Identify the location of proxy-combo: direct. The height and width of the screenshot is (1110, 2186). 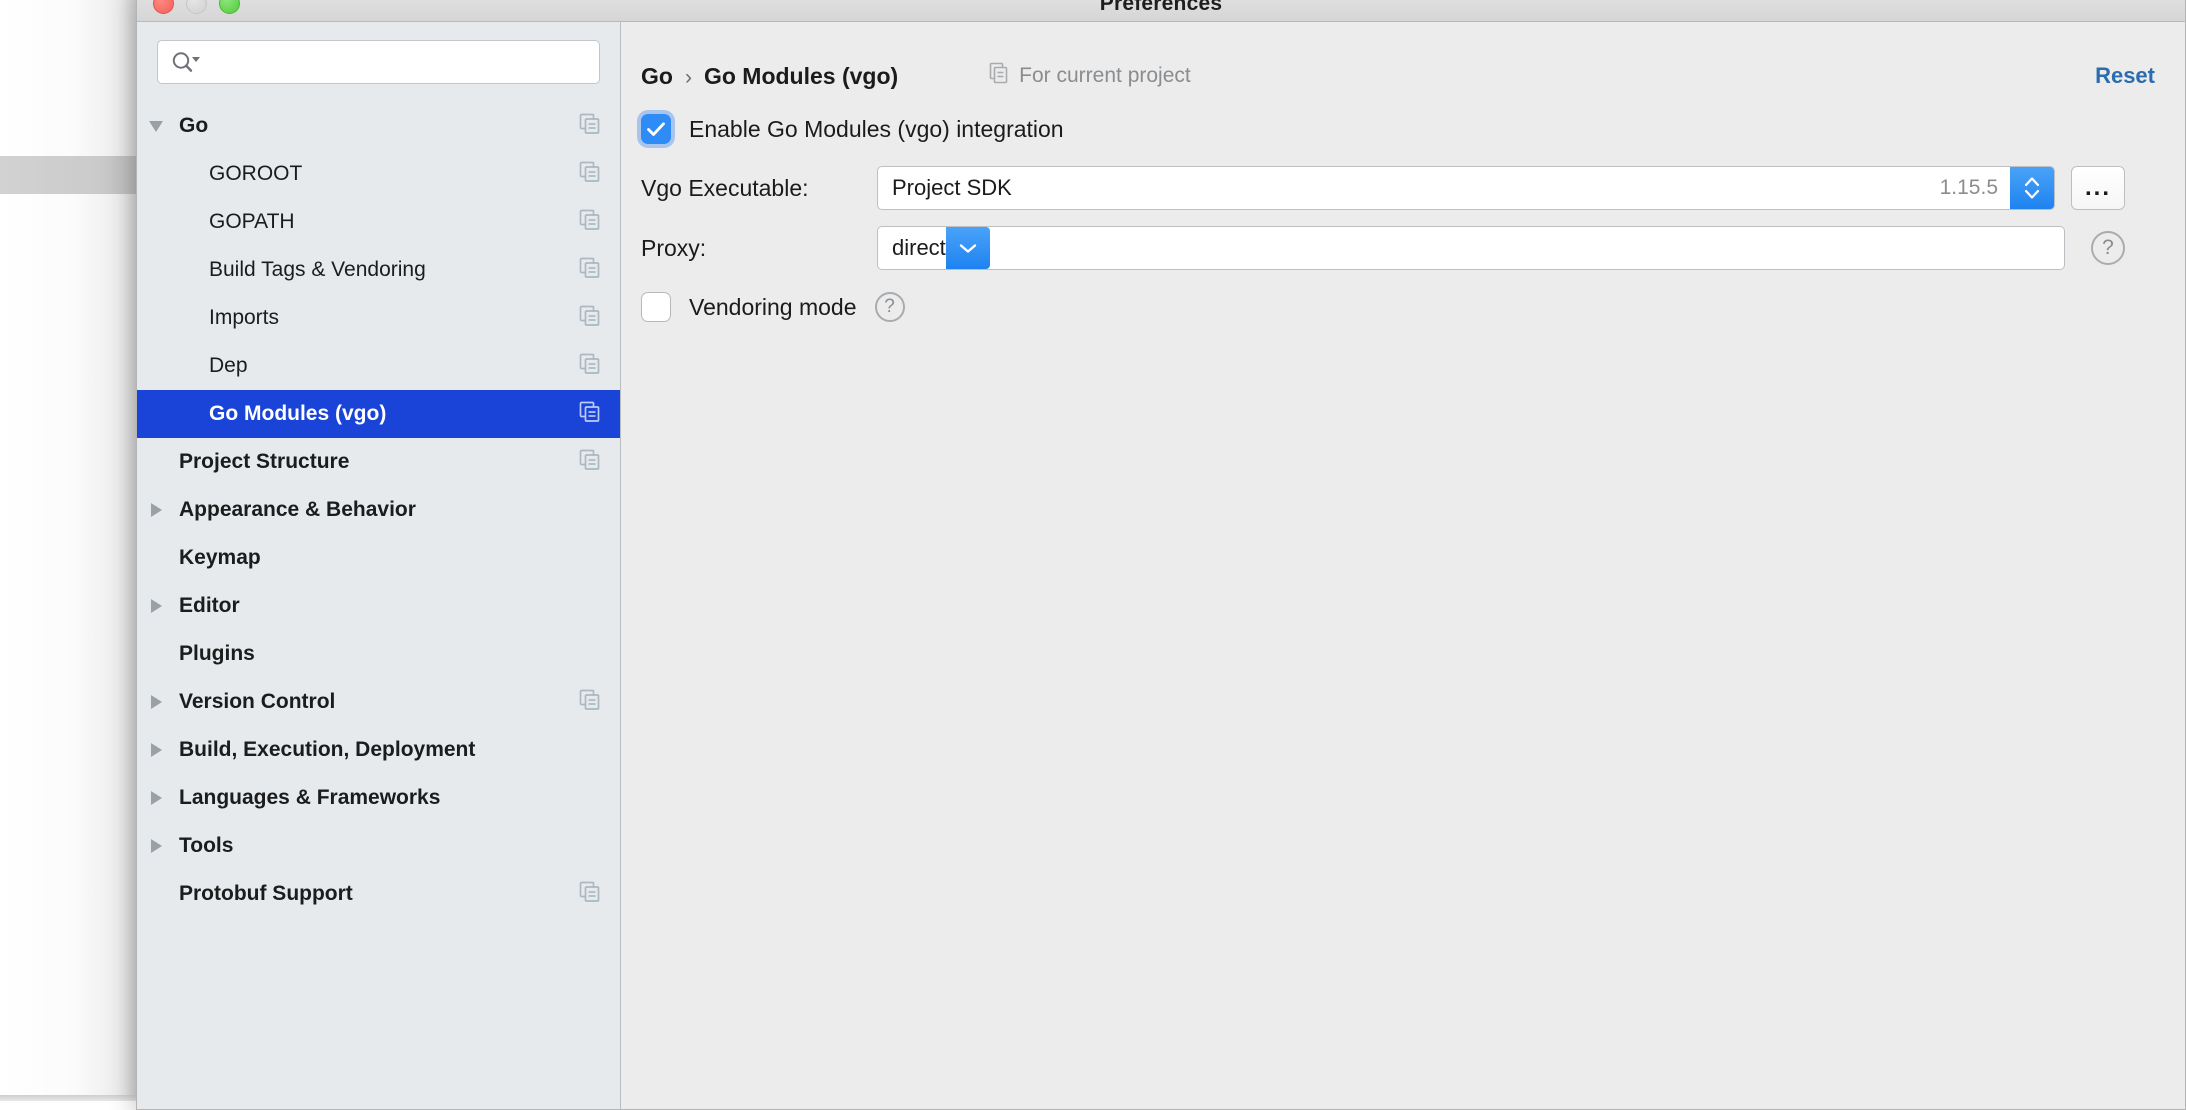
(1471, 248).